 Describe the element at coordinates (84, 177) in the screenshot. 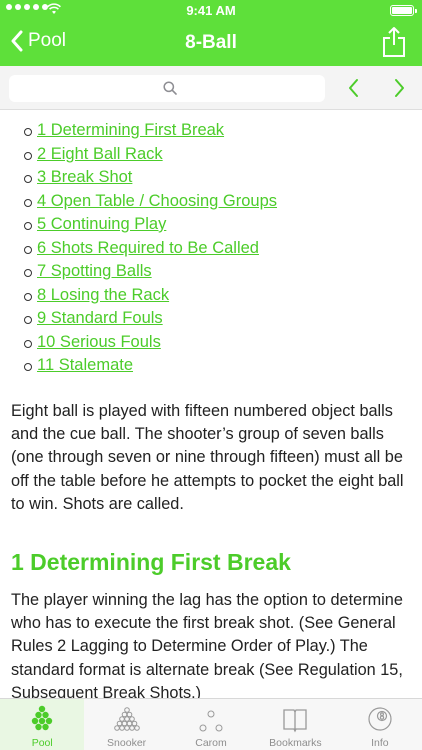

I see `toc-link: 3 Break Shot` at that location.